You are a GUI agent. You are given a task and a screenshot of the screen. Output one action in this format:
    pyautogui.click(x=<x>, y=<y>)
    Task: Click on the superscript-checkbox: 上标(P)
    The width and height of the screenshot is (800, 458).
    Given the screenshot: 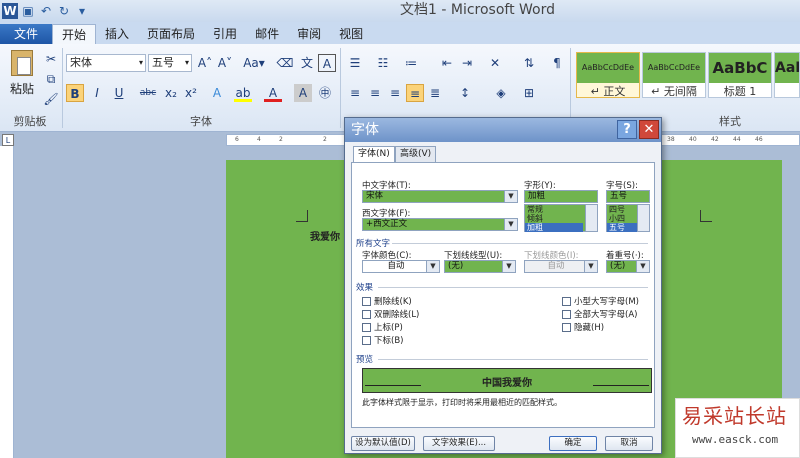 What is the action you would take?
    pyautogui.click(x=382, y=327)
    